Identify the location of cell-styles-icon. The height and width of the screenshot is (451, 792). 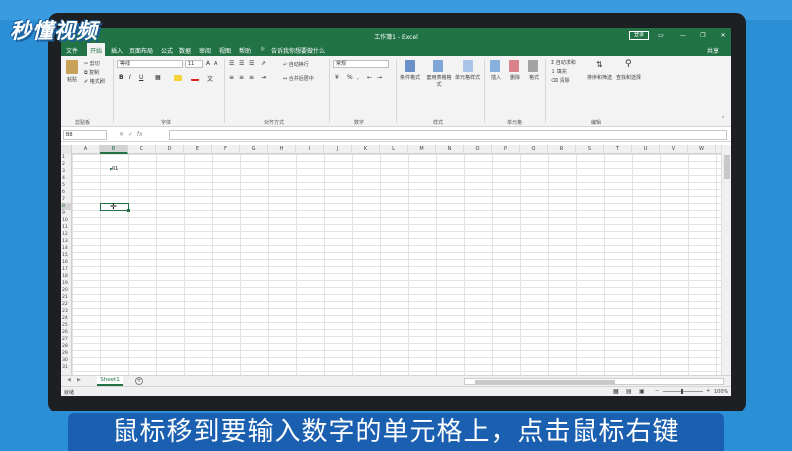
(468, 66).